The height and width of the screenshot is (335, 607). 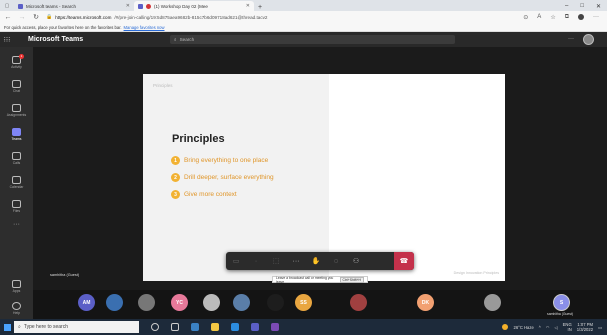 What do you see at coordinates (76, 327) in the screenshot?
I see `taskbar-search-input: ⌕ Type here to search` at bounding box center [76, 327].